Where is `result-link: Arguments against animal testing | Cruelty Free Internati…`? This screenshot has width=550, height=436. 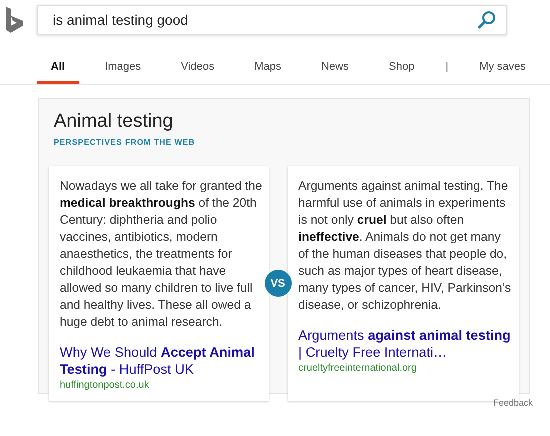
result-link: Arguments against animal testing | Cruelty Free Internati… is located at coordinates (405, 344).